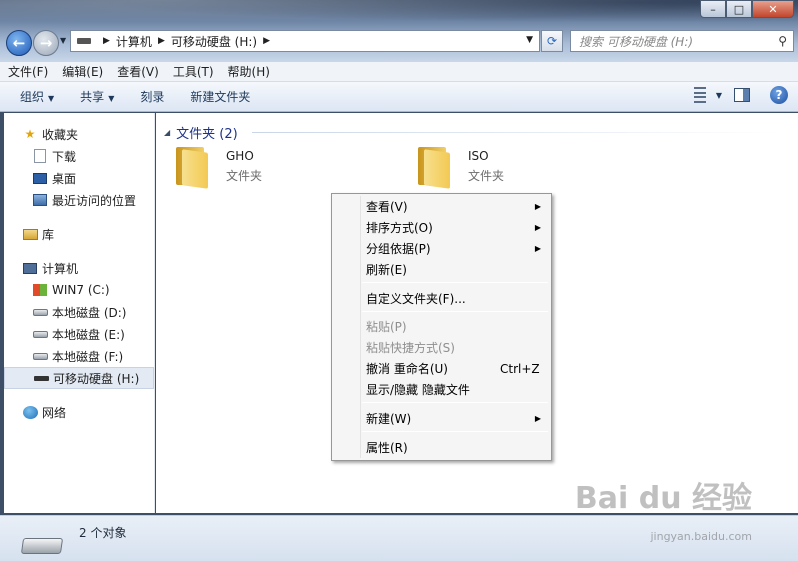 The width and height of the screenshot is (798, 561). What do you see at coordinates (54, 412) in the screenshot?
I see `sidebar-item-label: 网络` at bounding box center [54, 412].